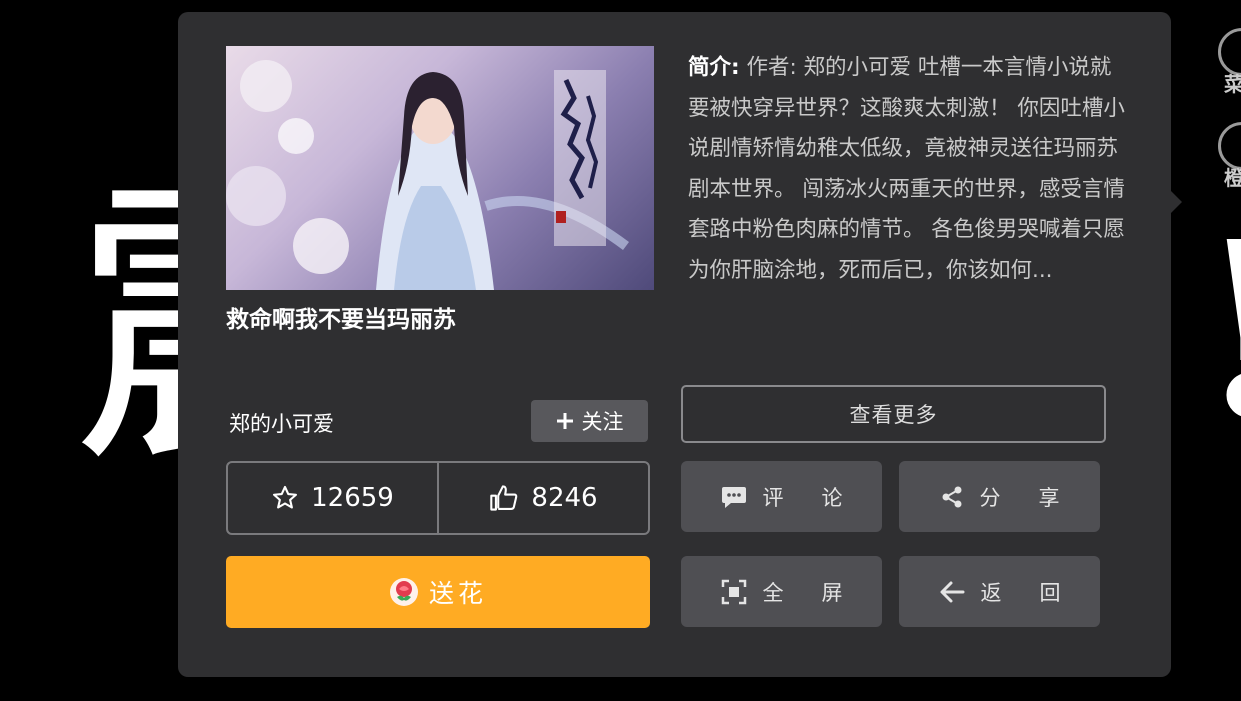 The image size is (1241, 701). Describe the element at coordinates (1229, 62) in the screenshot. I see `side-menu-button: 菜` at that location.